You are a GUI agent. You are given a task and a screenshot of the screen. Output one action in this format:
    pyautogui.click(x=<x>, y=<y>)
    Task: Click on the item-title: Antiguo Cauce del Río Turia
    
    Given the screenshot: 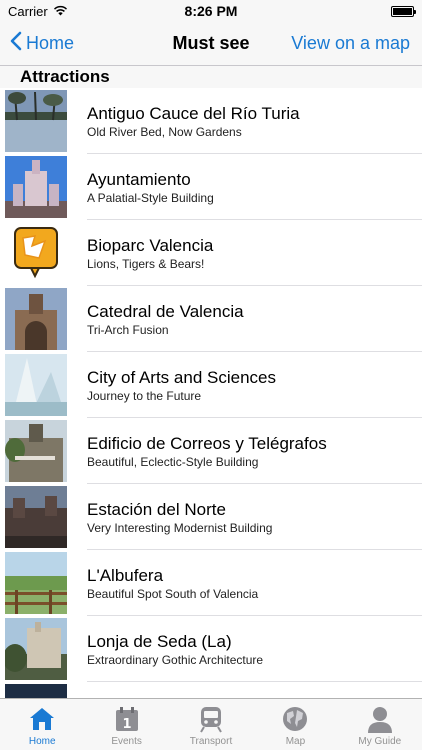 What is the action you would take?
    pyautogui.click(x=193, y=113)
    